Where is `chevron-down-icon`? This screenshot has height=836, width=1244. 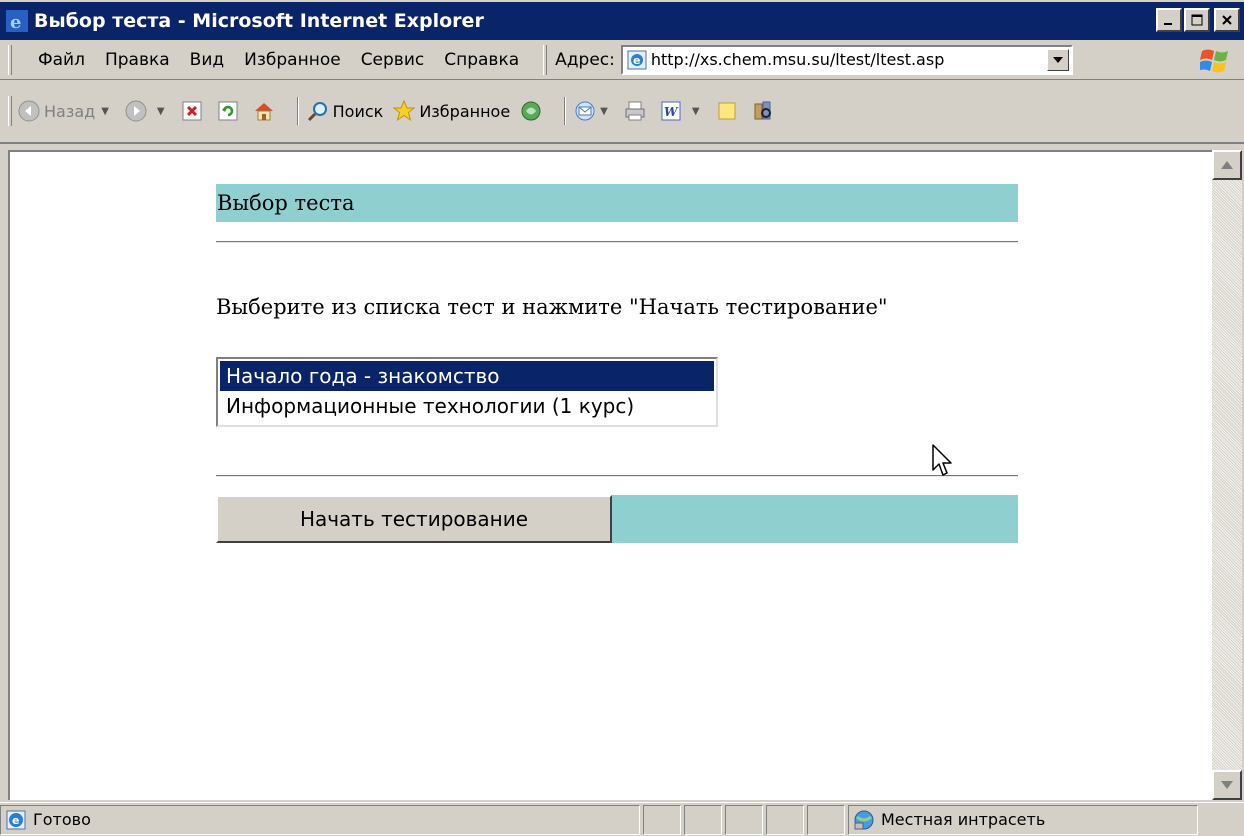
chevron-down-icon is located at coordinates (1057, 59).